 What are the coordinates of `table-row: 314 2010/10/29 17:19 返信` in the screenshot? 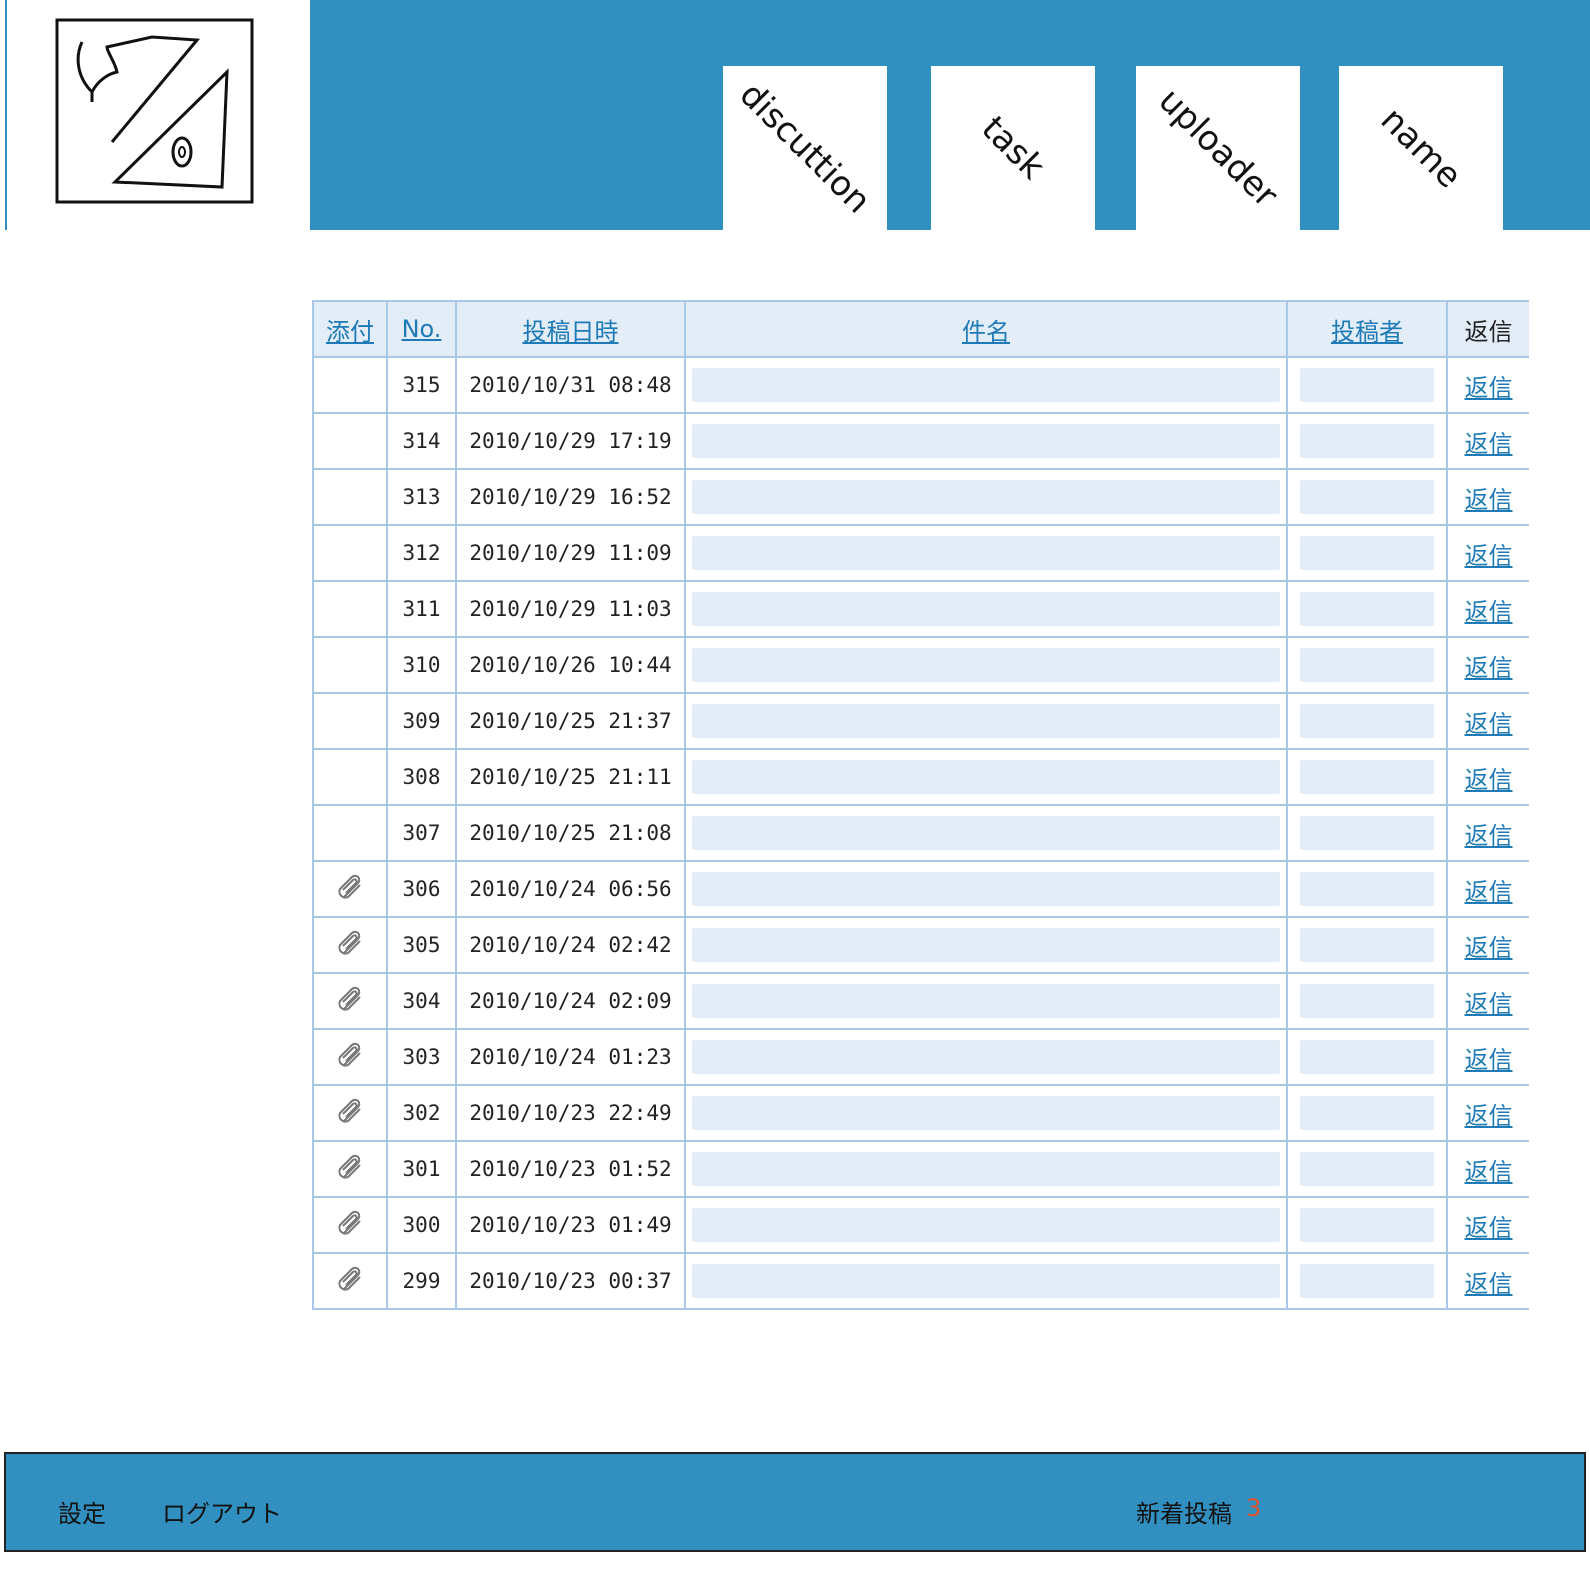 It's located at (920, 441).